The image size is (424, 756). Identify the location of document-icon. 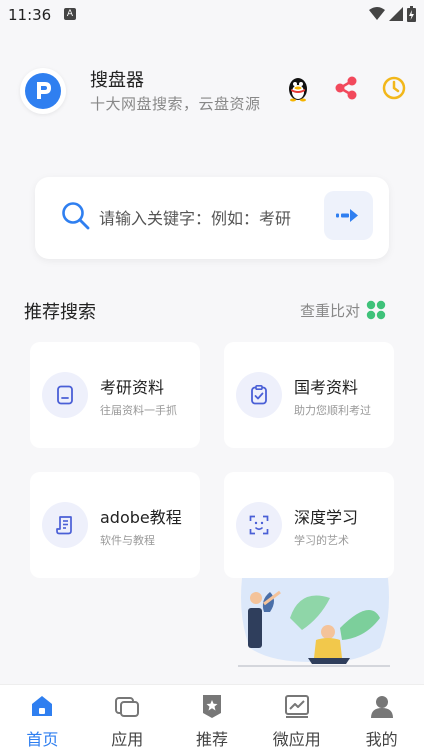
(65, 395).